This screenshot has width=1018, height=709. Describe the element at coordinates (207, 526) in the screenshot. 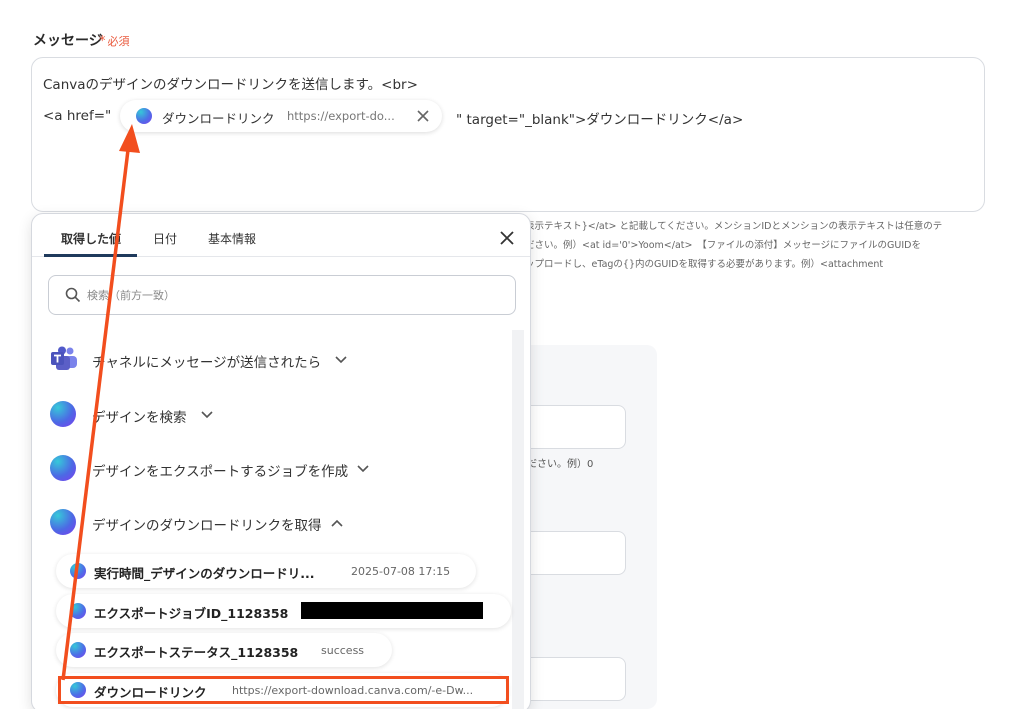

I see `group-label: デザインのダウンロードリンクを取得` at that location.